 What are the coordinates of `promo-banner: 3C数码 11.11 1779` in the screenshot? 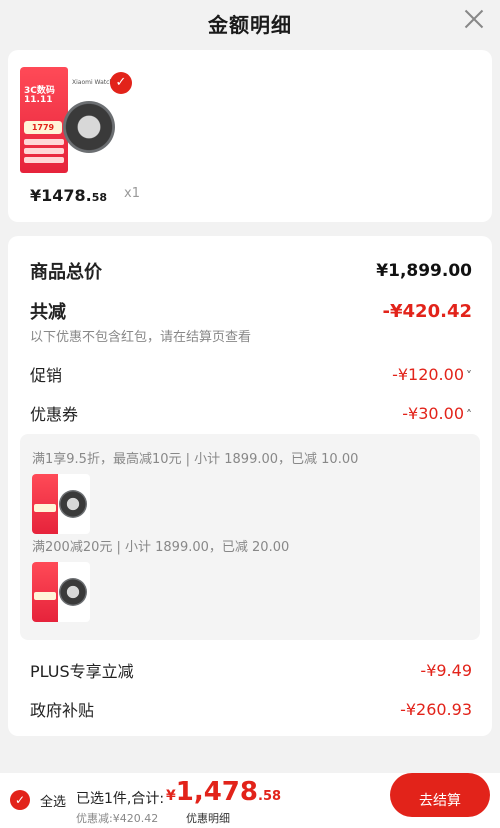 It's located at (44, 120).